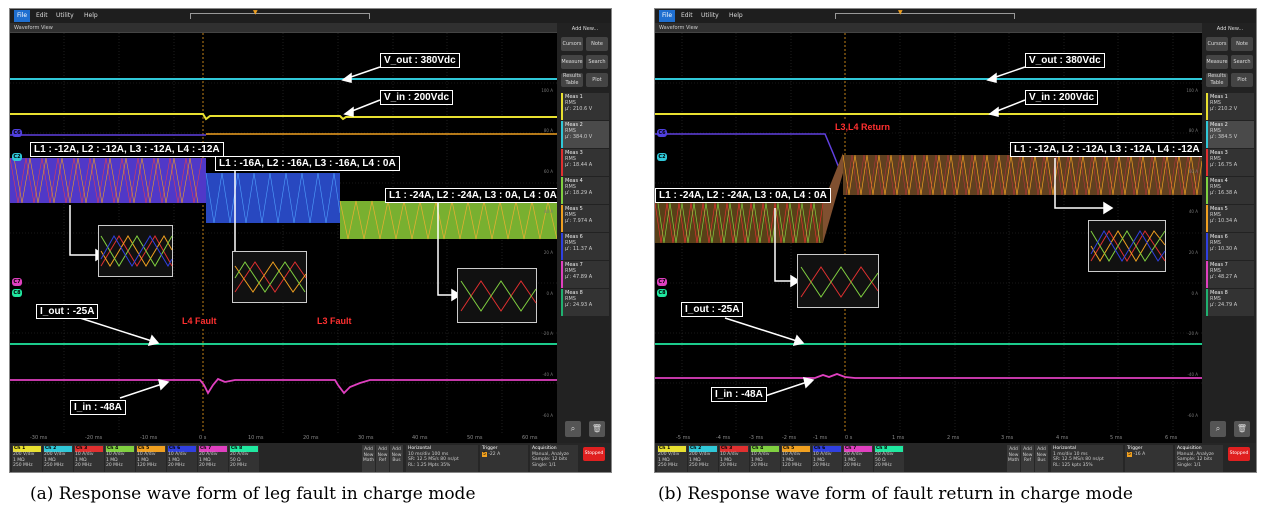 Image resolution: width=1266 pixels, height=520 pixels. I want to click on meas-7: Meas 7 RMS μ': 48.27 A, so click(1230, 274).